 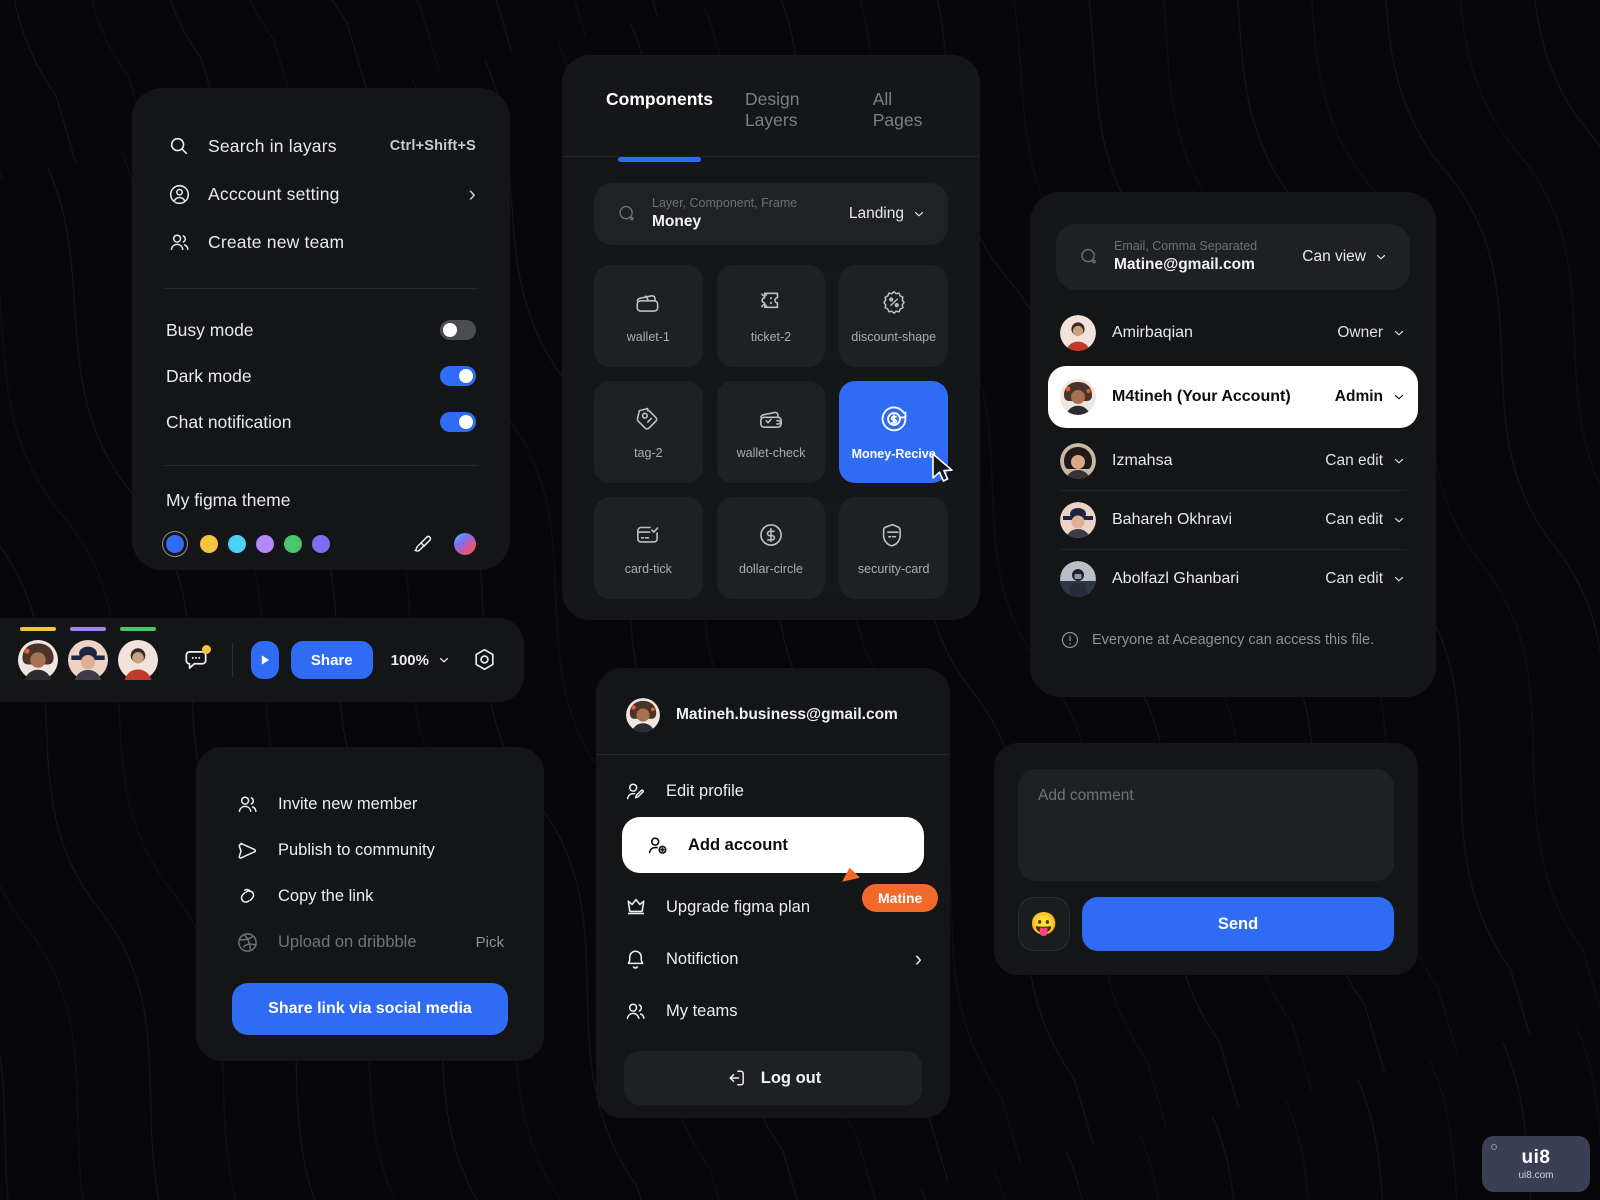 What do you see at coordinates (1536, 1175) in the screenshot?
I see `watermark-sub: ui8.com` at bounding box center [1536, 1175].